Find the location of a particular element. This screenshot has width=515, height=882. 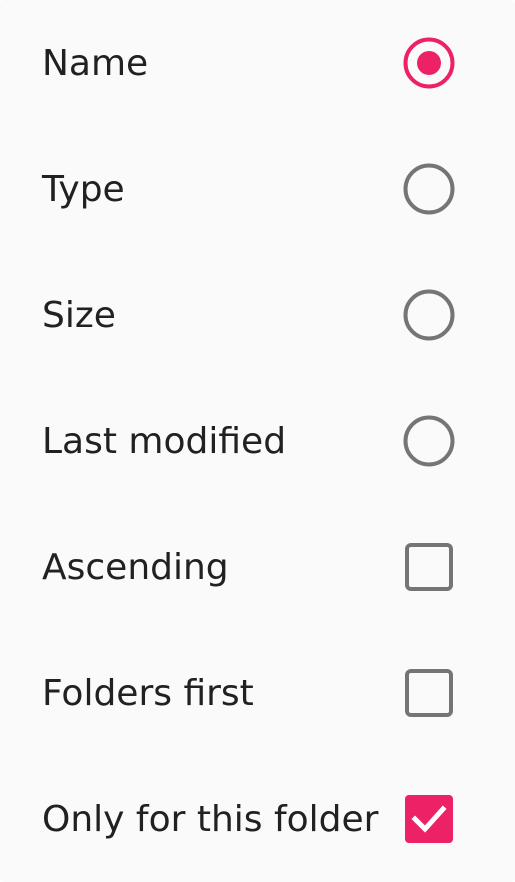

sort-by-name-option: Name is located at coordinates (257, 63).